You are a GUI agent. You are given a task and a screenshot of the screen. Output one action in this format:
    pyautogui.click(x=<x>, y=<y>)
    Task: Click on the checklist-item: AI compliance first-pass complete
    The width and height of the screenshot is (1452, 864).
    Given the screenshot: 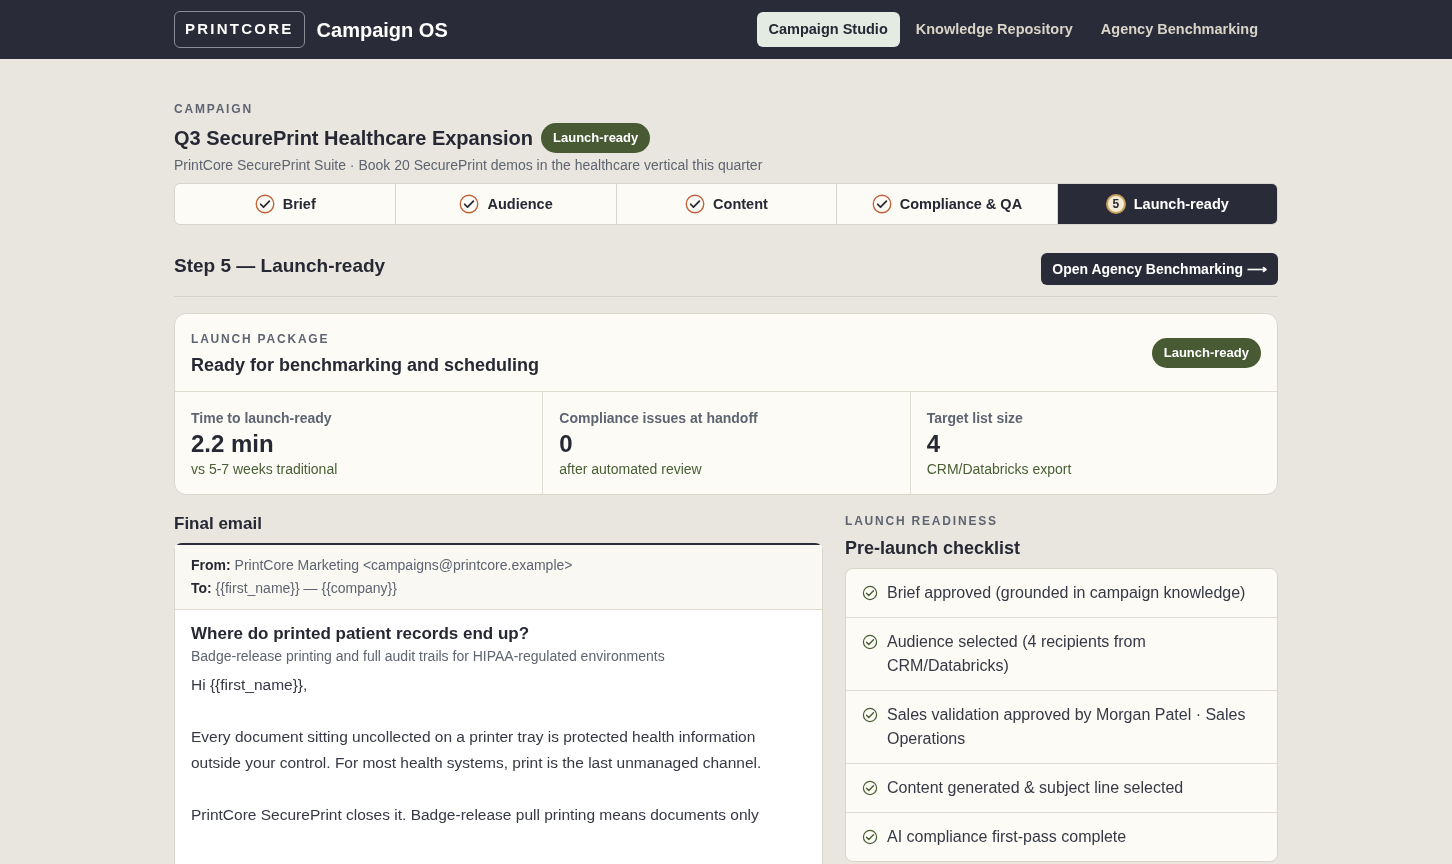 What is the action you would take?
    pyautogui.click(x=1007, y=837)
    